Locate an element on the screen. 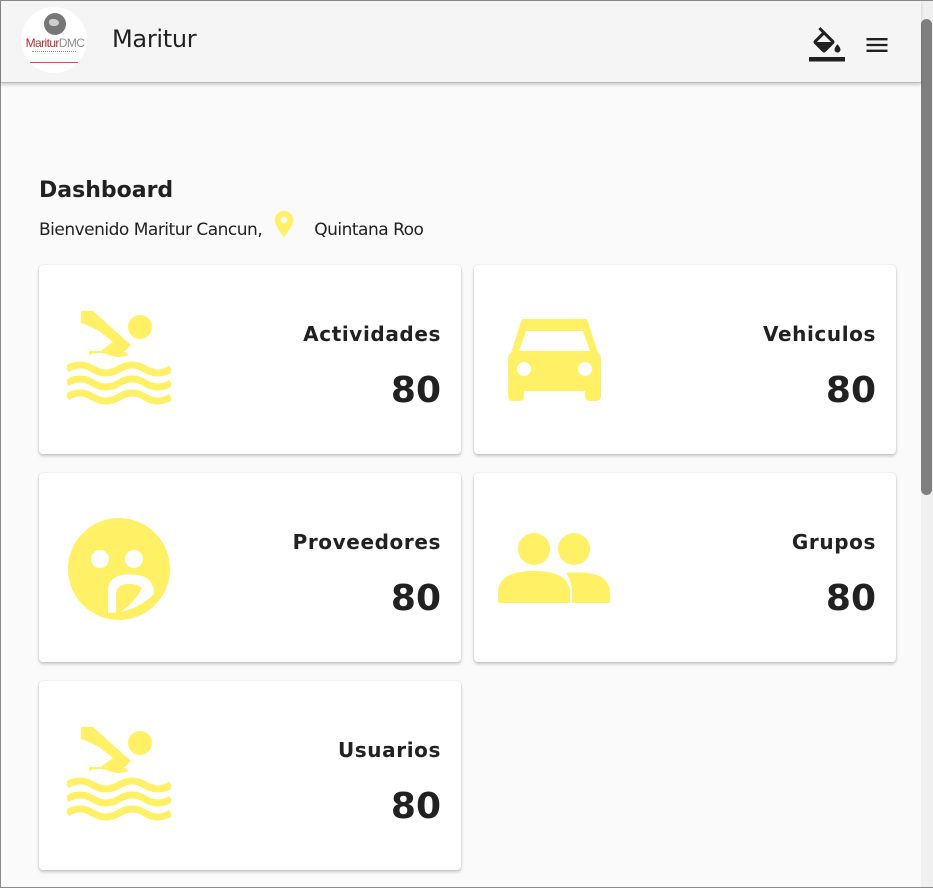 The height and width of the screenshot is (888, 933). card-vehiculos: Vehiculos 80 is located at coordinates (685, 359).